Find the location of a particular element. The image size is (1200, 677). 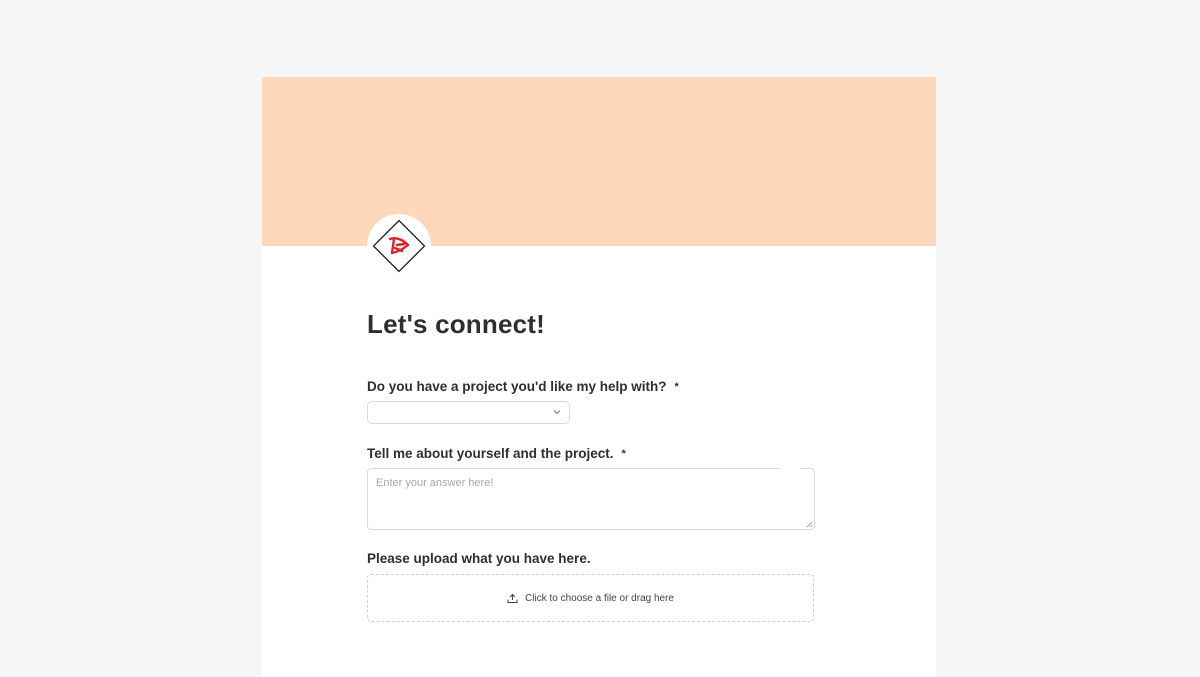

question-upload-label: Please upload what you have here. is located at coordinates (479, 558).